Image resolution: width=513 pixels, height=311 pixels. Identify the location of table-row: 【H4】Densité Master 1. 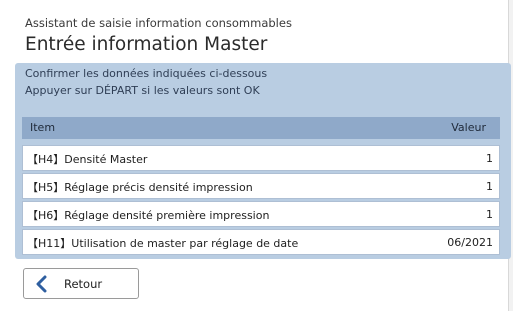
(261, 158).